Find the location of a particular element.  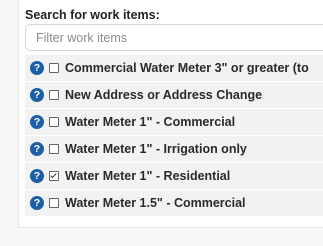

work-item-row: ? Water Meter 1.5" - Commercial is located at coordinates (174, 203).